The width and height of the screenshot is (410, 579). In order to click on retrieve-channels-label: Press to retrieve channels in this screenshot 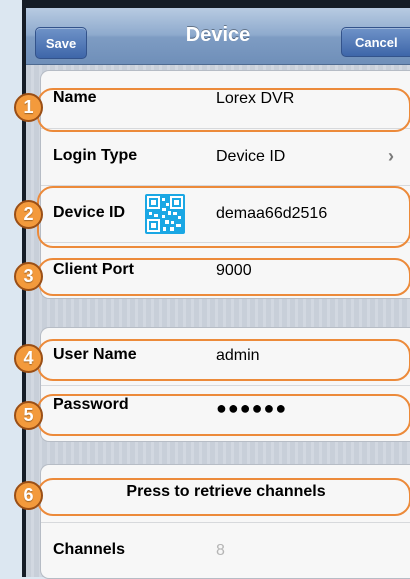, I will do `click(226, 491)`.